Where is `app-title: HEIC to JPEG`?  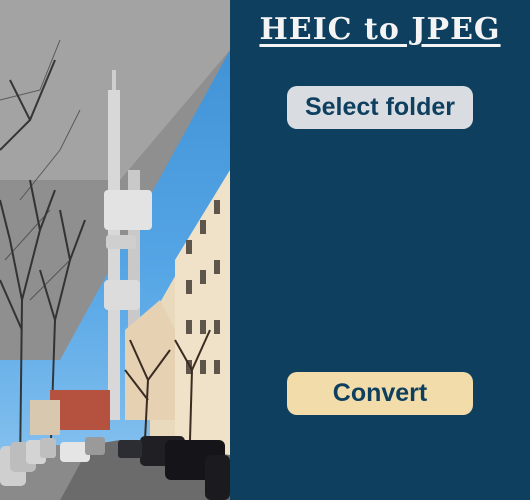
app-title: HEIC to JPEG is located at coordinates (380, 29).